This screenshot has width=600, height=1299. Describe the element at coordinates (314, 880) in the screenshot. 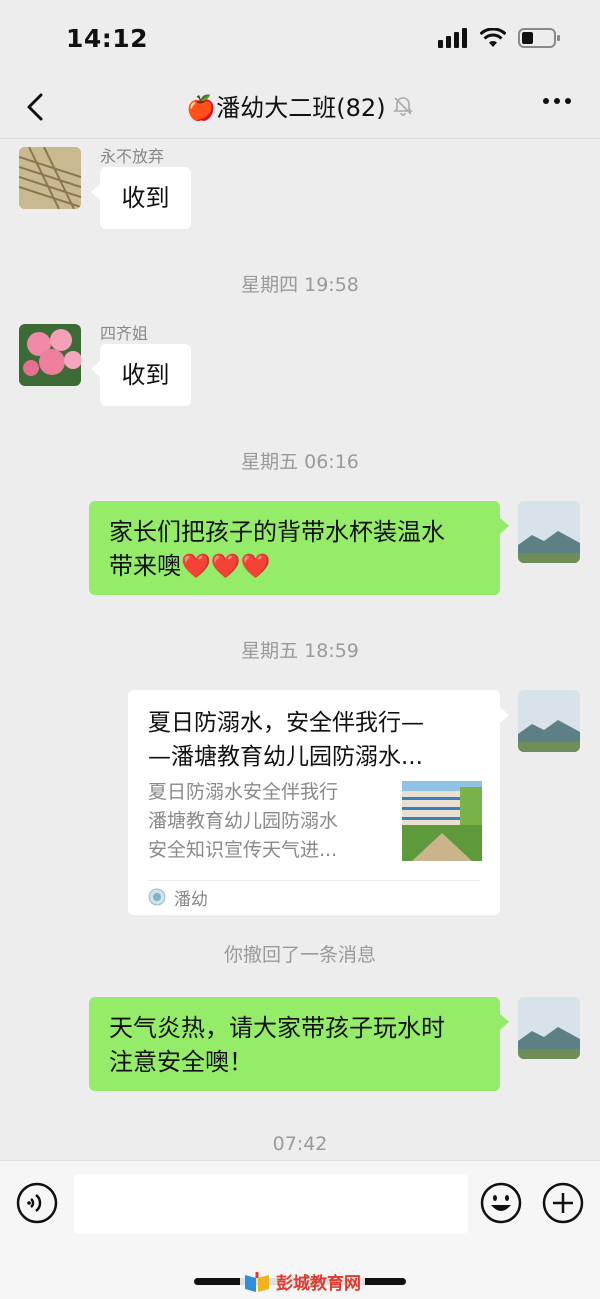

I see `card-separator` at that location.